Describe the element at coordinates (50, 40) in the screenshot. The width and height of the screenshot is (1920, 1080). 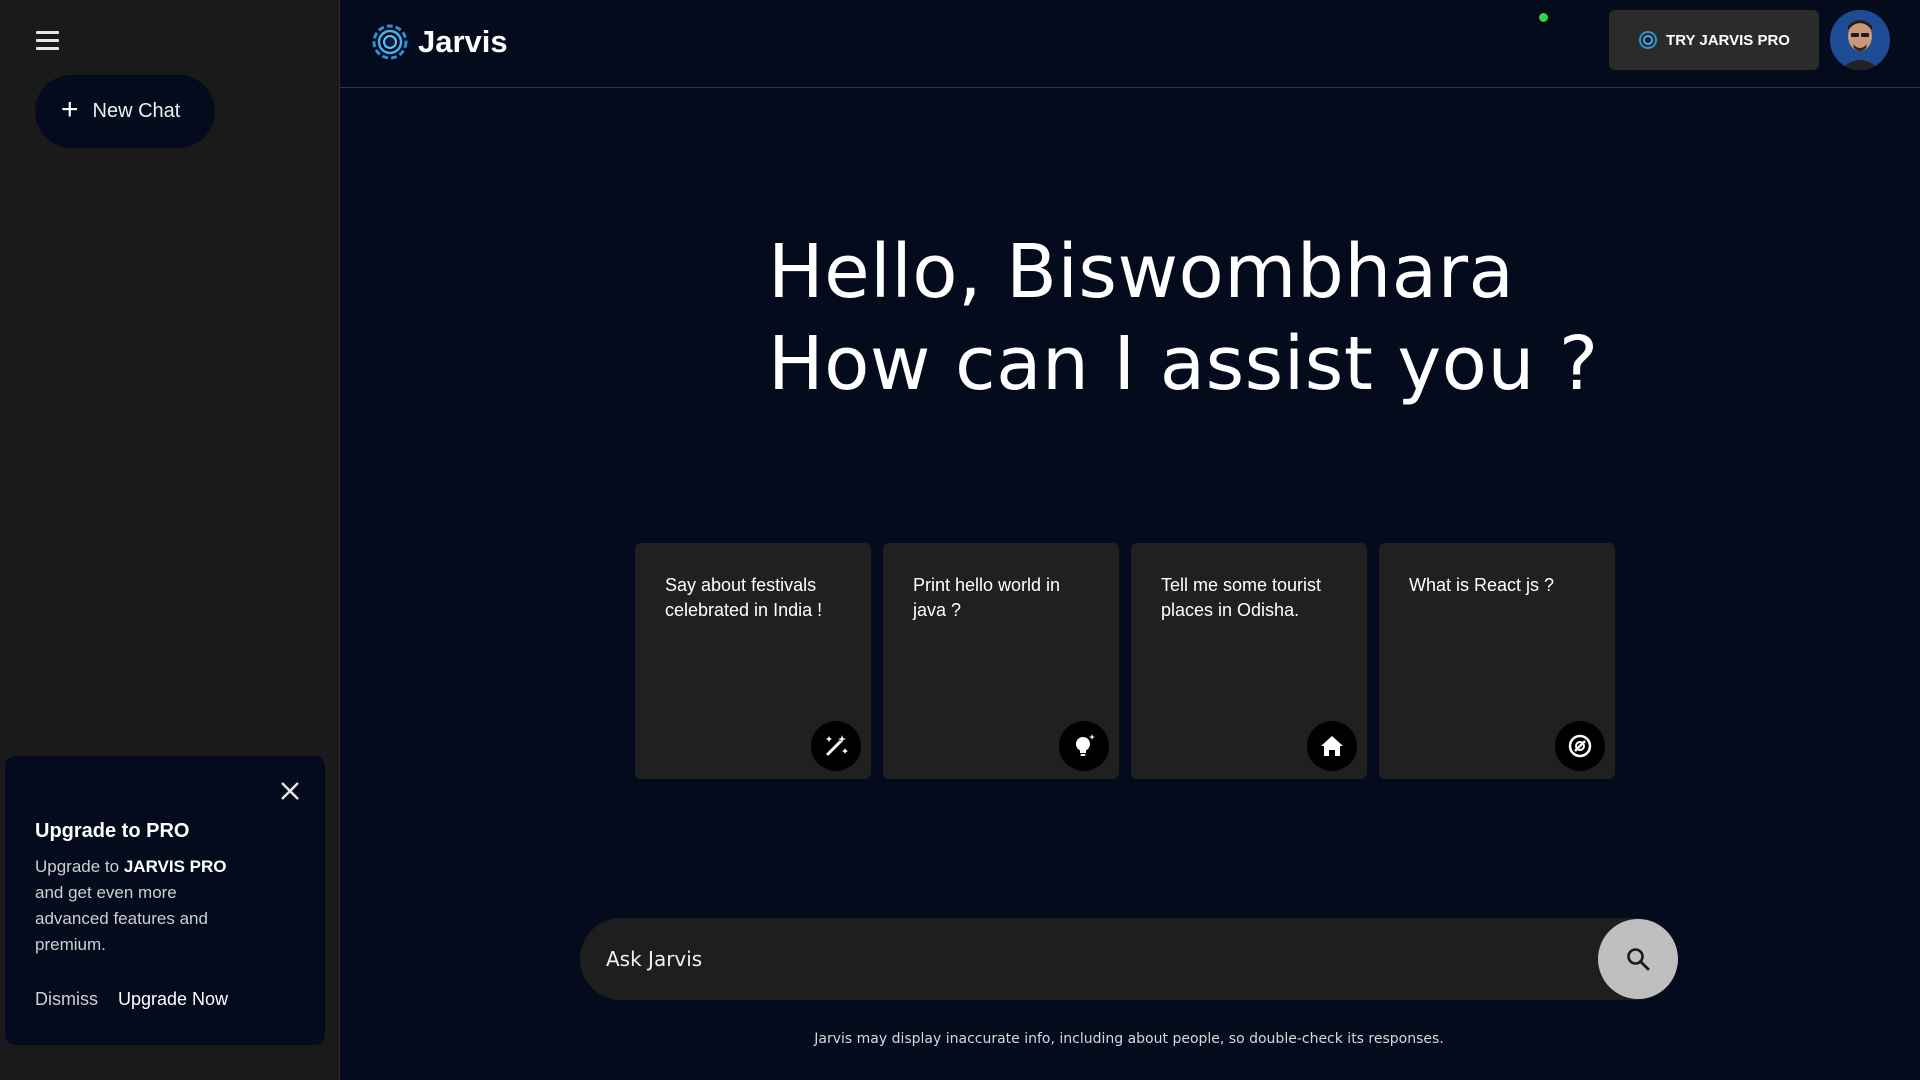
I see `menu-icon` at that location.